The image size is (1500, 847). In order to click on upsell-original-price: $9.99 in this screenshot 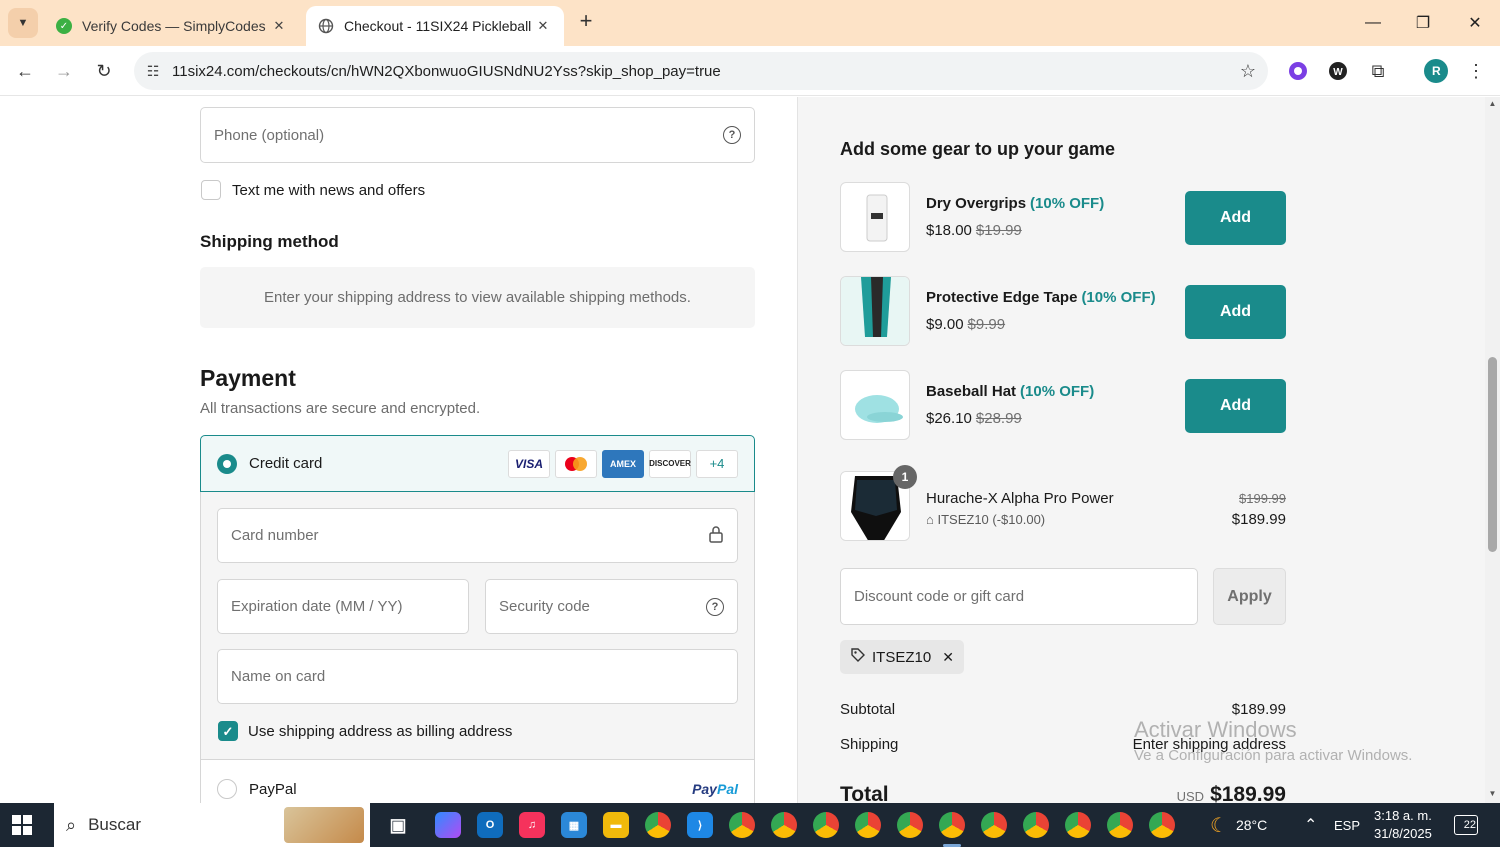, I will do `click(986, 324)`.